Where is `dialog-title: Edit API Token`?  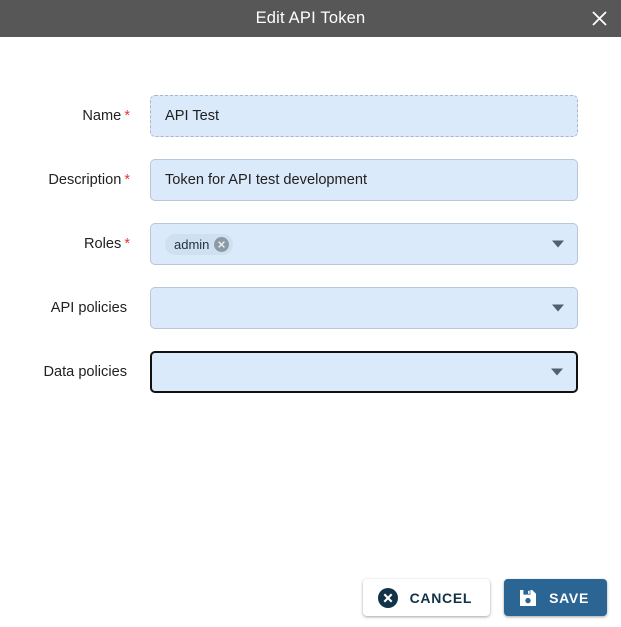 dialog-title: Edit API Token is located at coordinates (310, 18).